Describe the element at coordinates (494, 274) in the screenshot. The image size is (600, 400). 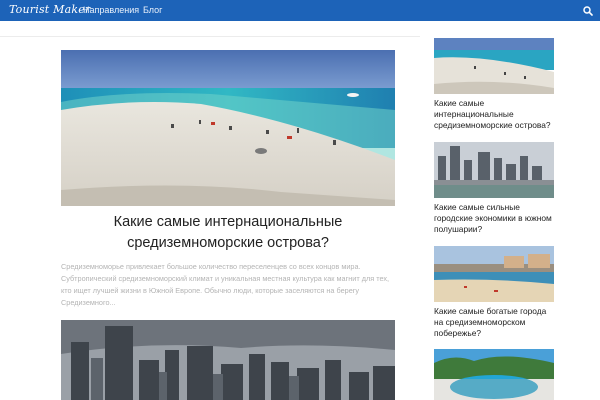
I see `sidebar-post-3-image` at that location.